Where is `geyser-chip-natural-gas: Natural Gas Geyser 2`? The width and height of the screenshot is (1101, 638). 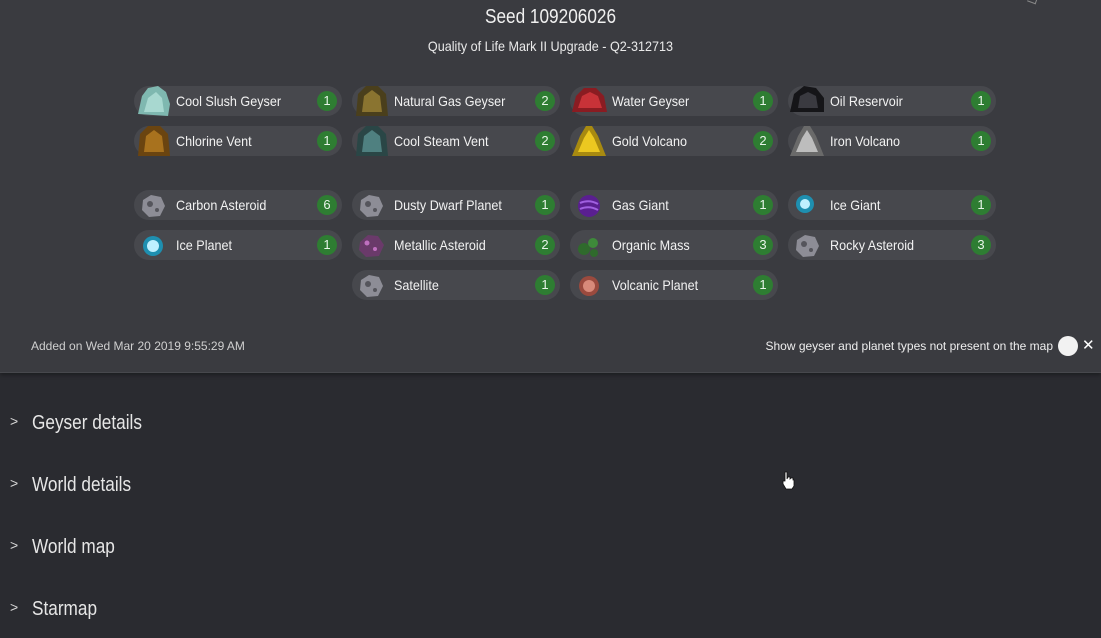 geyser-chip-natural-gas: Natural Gas Geyser 2 is located at coordinates (456, 101).